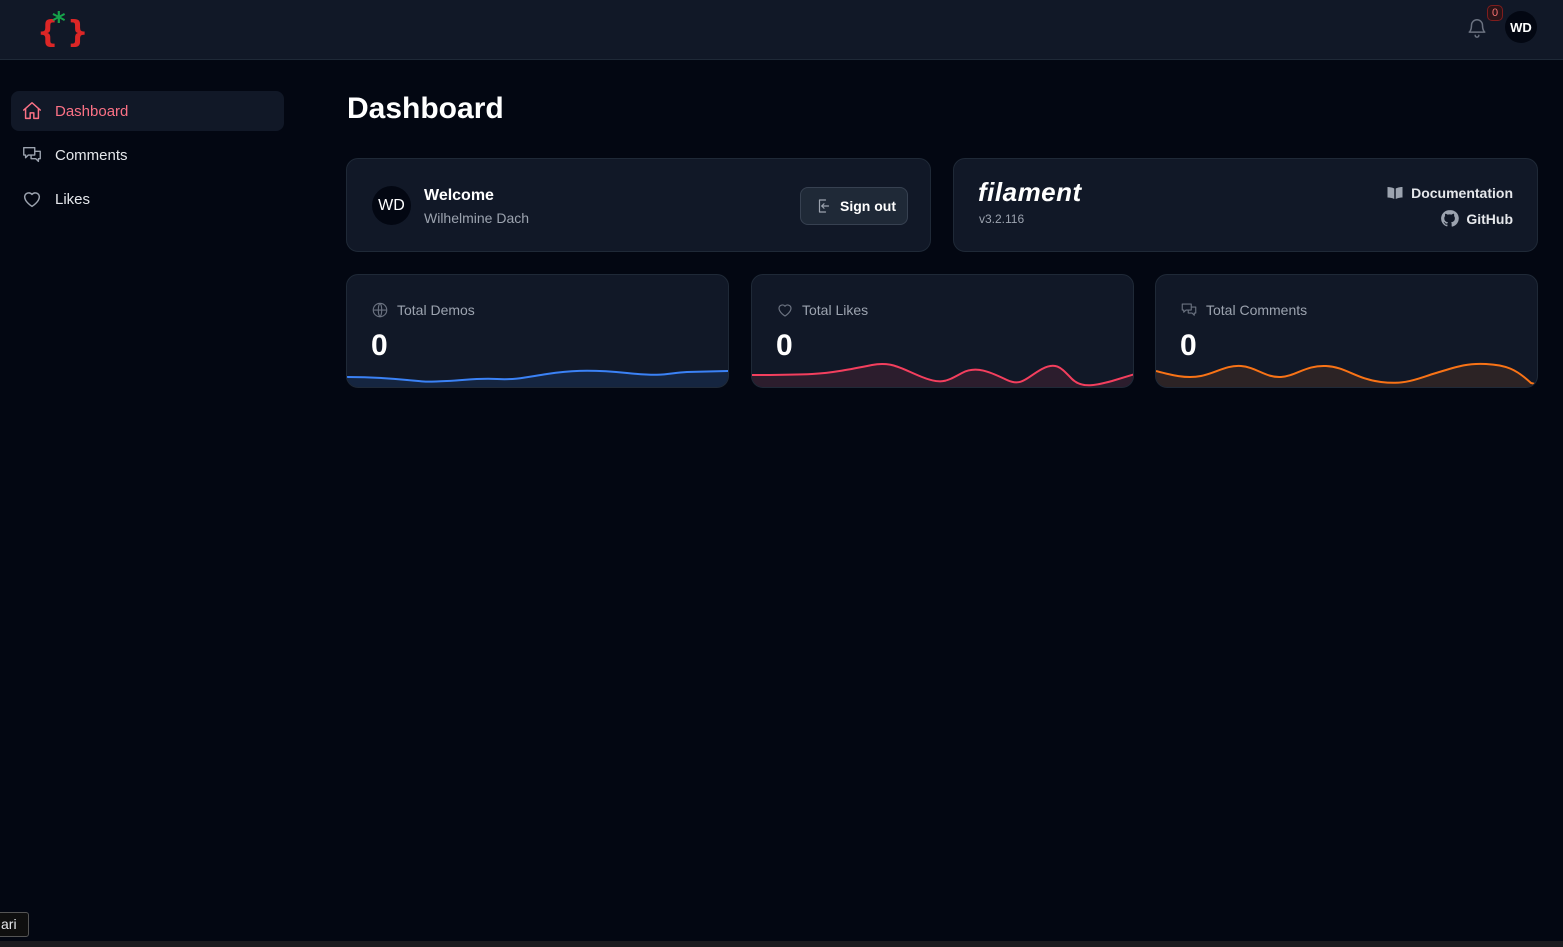 Image resolution: width=1563 pixels, height=947 pixels. I want to click on tooltip: ari, so click(14, 924).